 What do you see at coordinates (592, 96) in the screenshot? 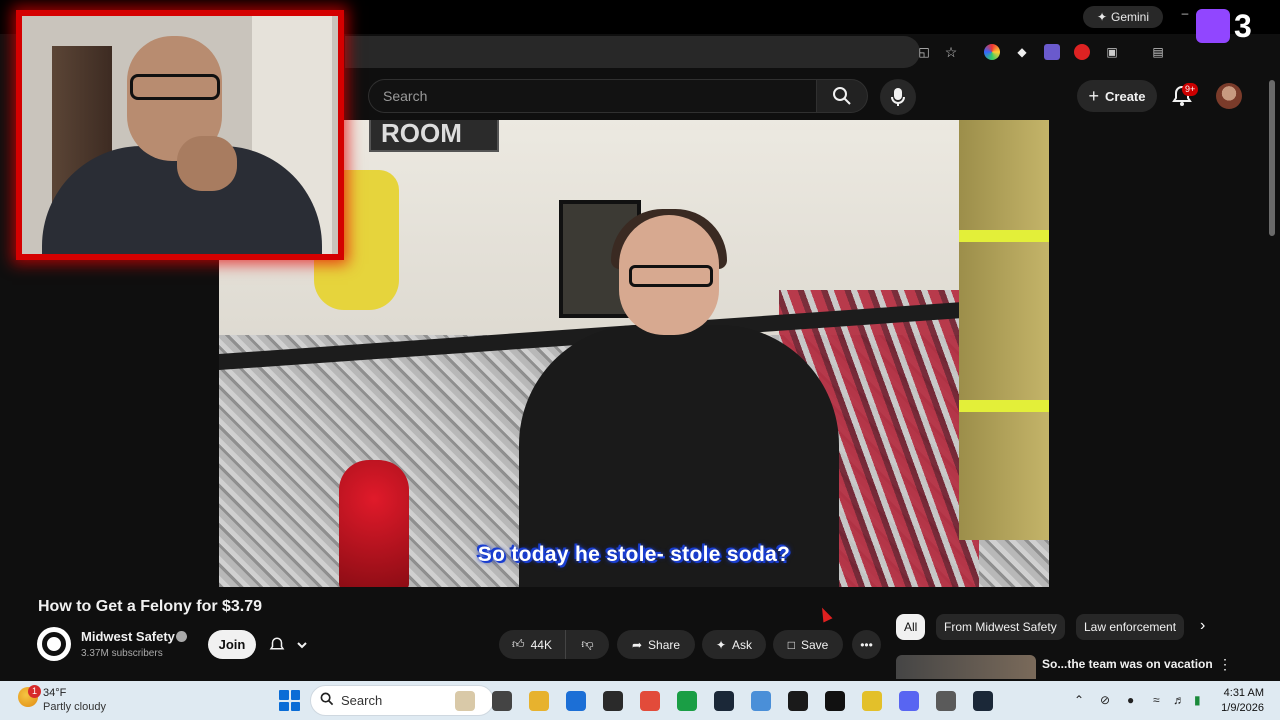
I see `search-input: Search` at bounding box center [592, 96].